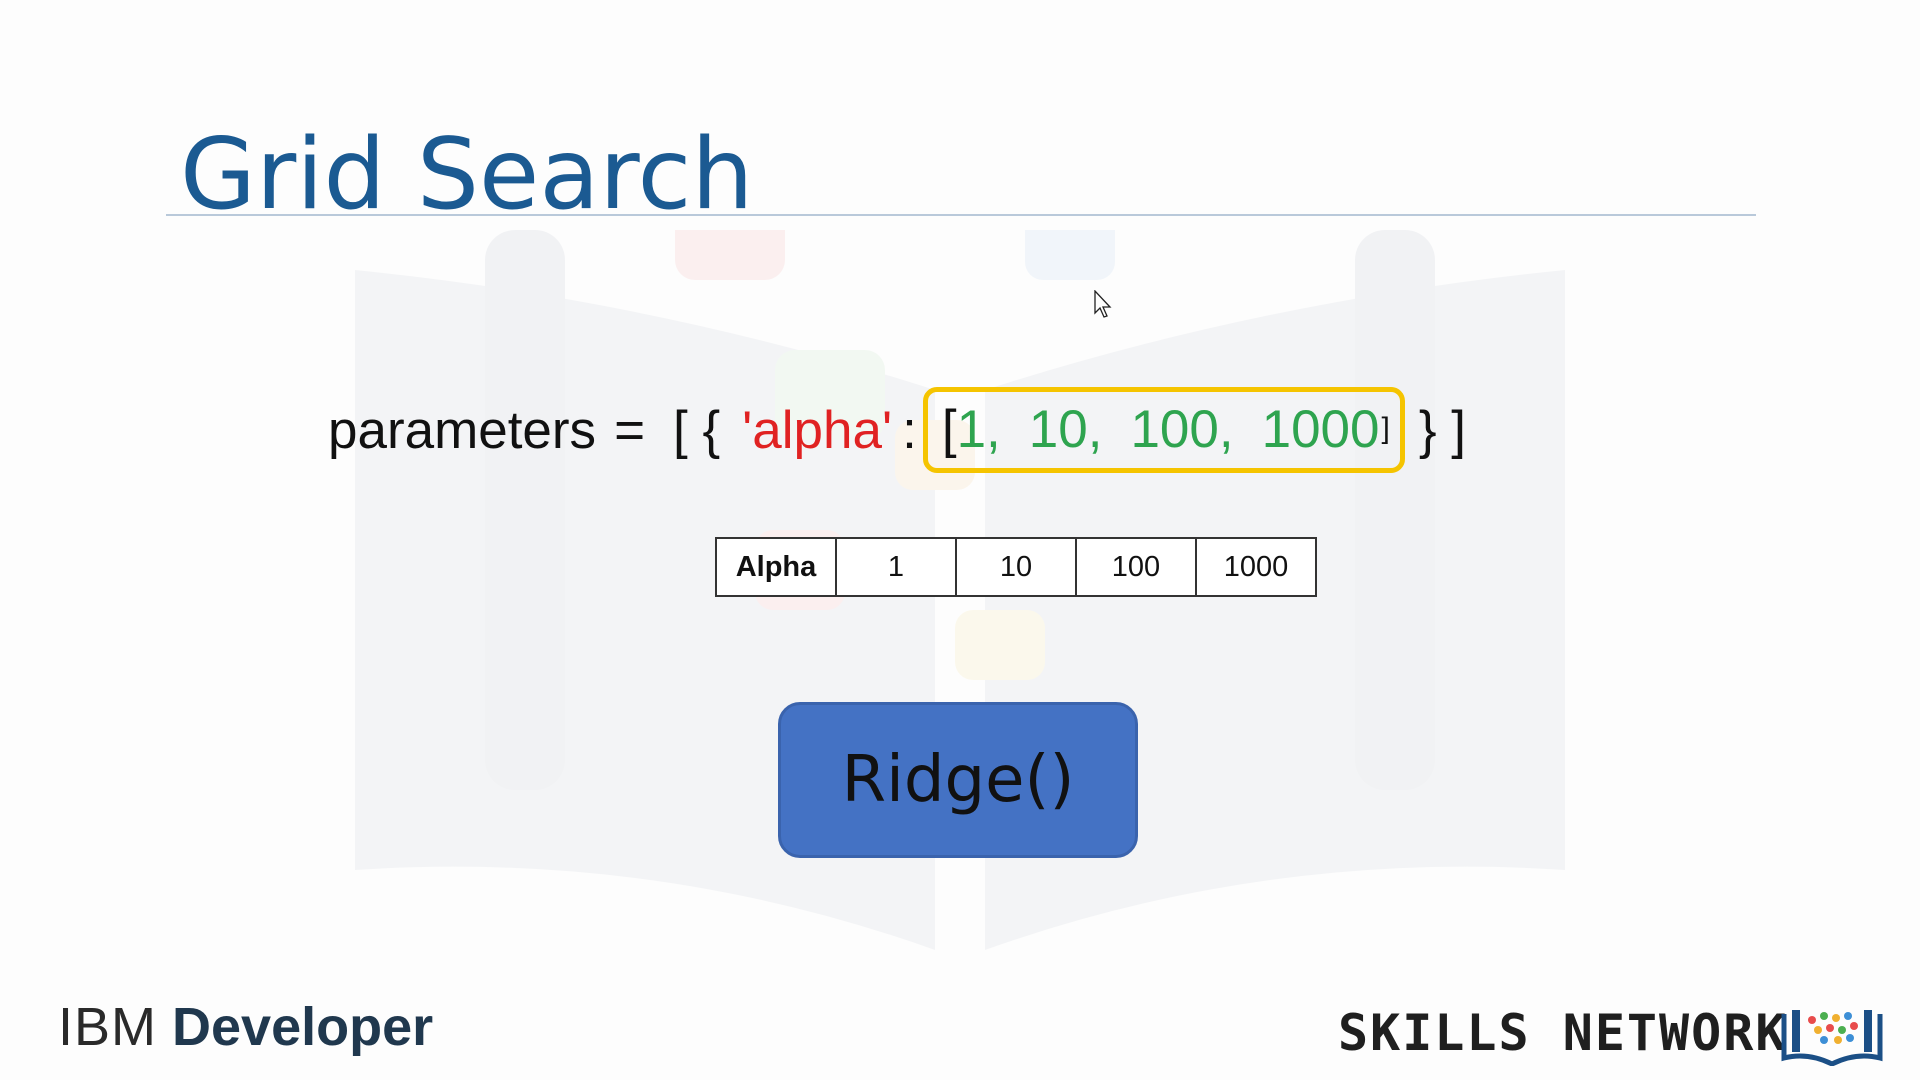 This screenshot has height=1080, width=1920. I want to click on ridge-button-label: Ridge(), so click(958, 780).